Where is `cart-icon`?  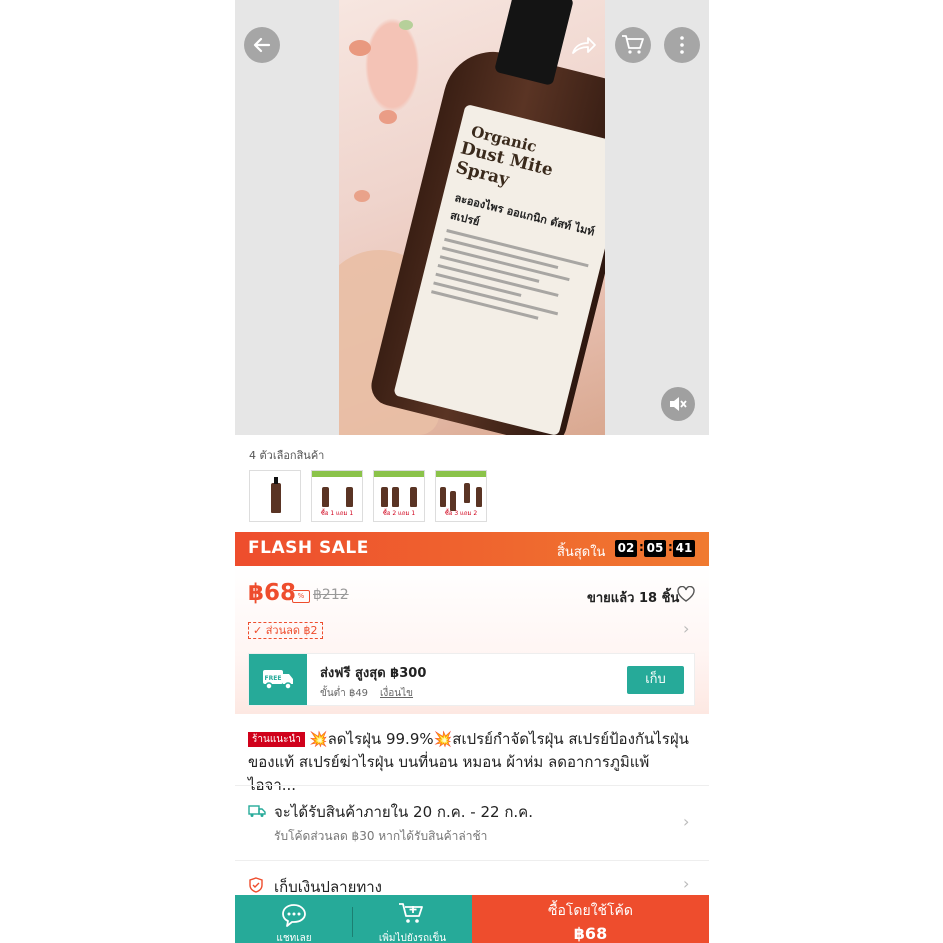
cart-icon is located at coordinates (633, 44).